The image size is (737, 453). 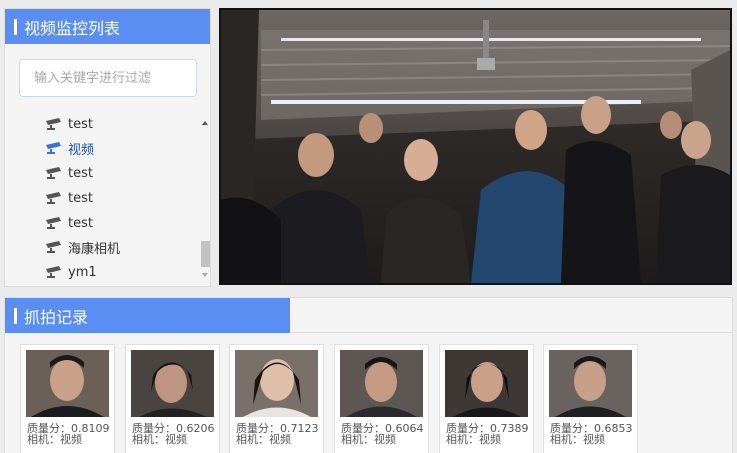 What do you see at coordinates (82, 272) in the screenshot?
I see `device-item-label: ym1` at bounding box center [82, 272].